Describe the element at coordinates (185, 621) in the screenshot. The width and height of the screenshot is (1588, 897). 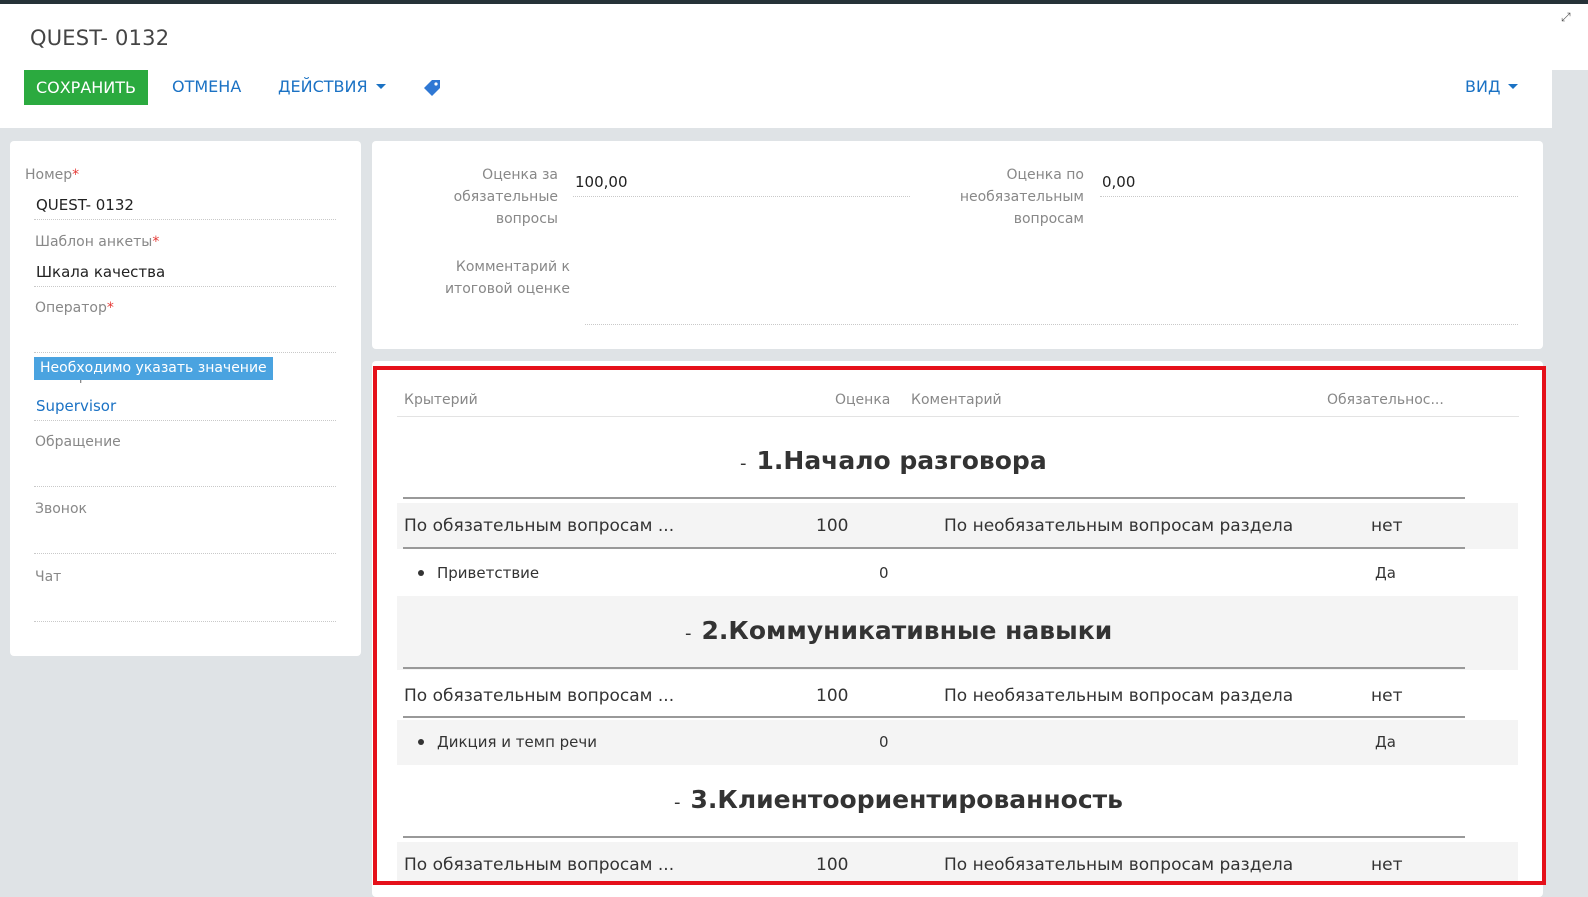
I see `chat-field` at that location.